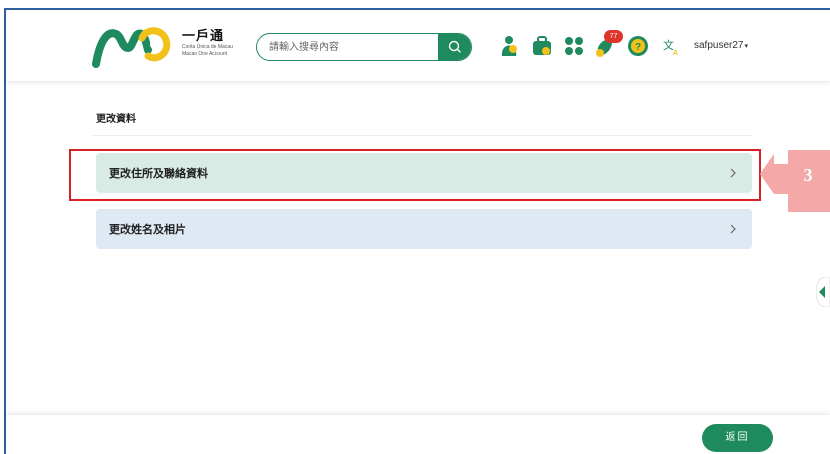  I want to click on search-input, so click(354, 47).